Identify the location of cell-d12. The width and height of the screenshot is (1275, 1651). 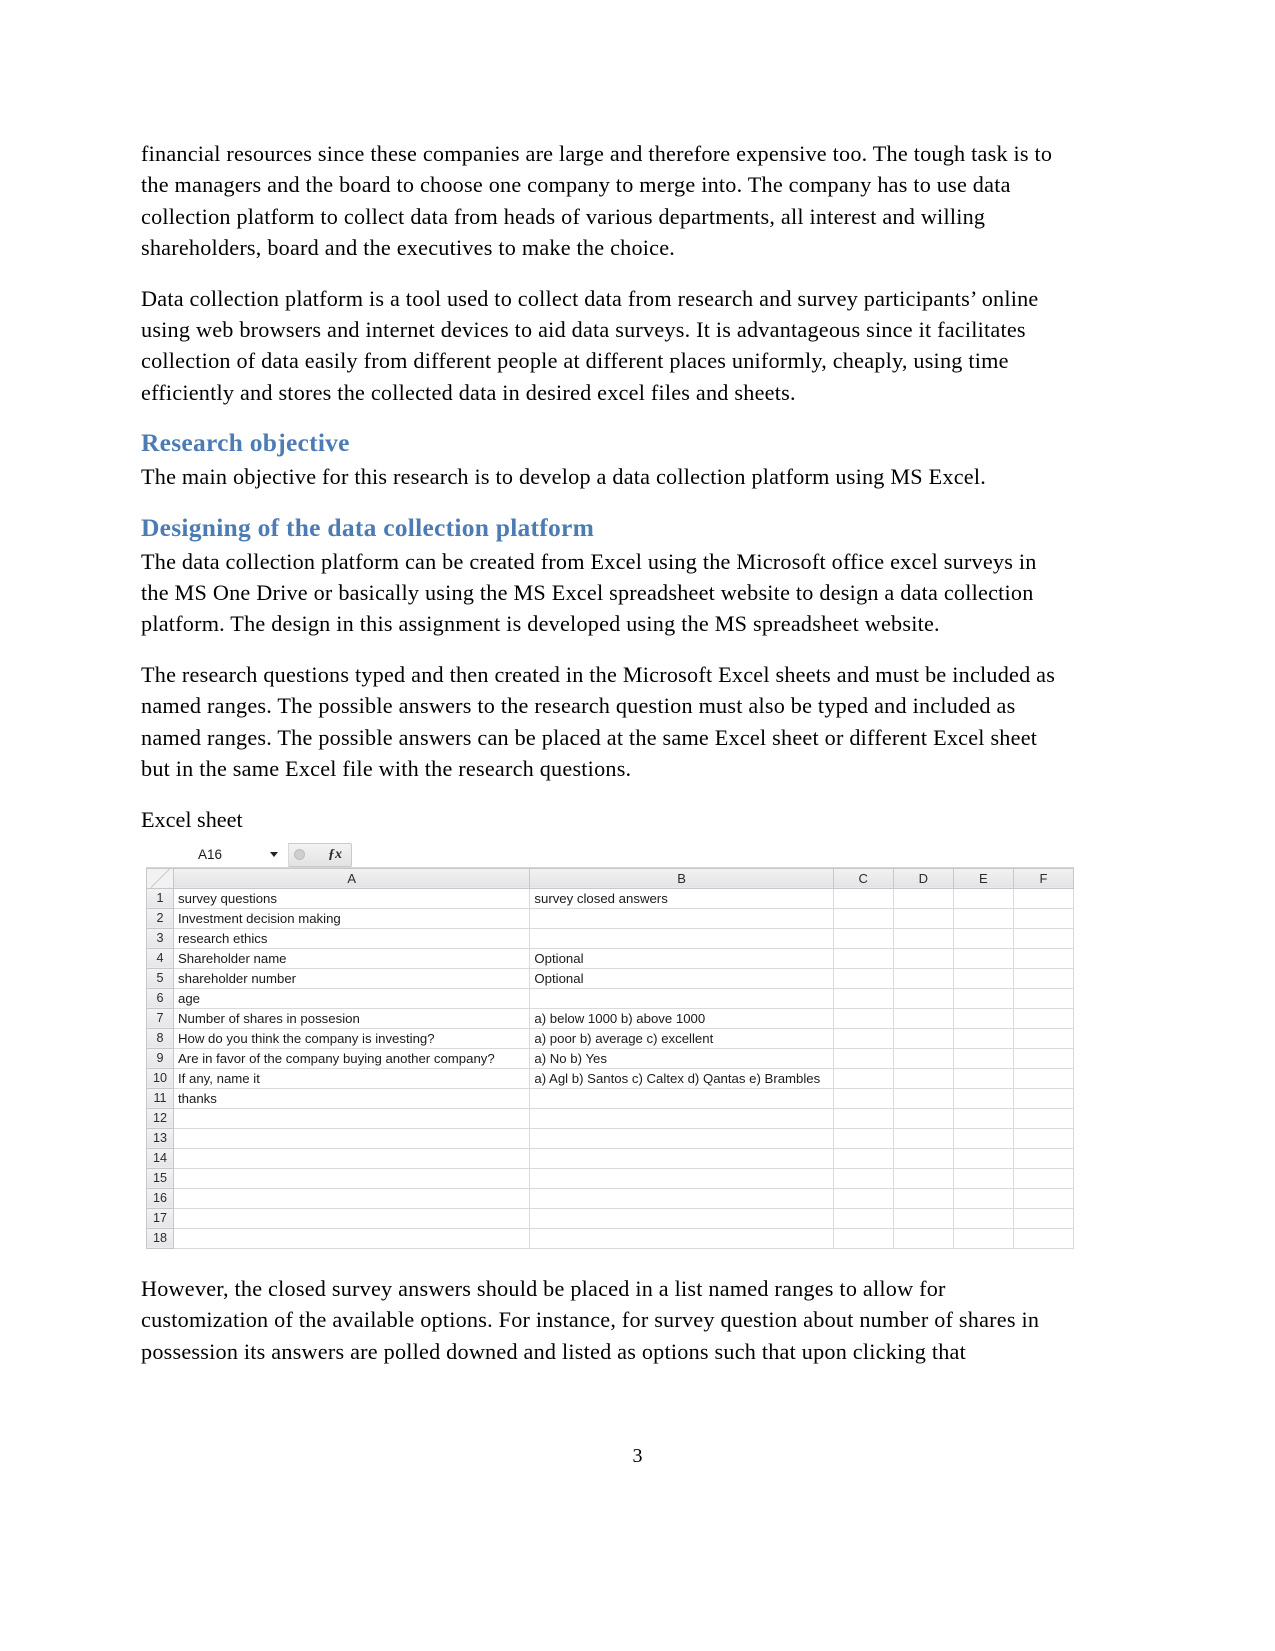
(923, 1118).